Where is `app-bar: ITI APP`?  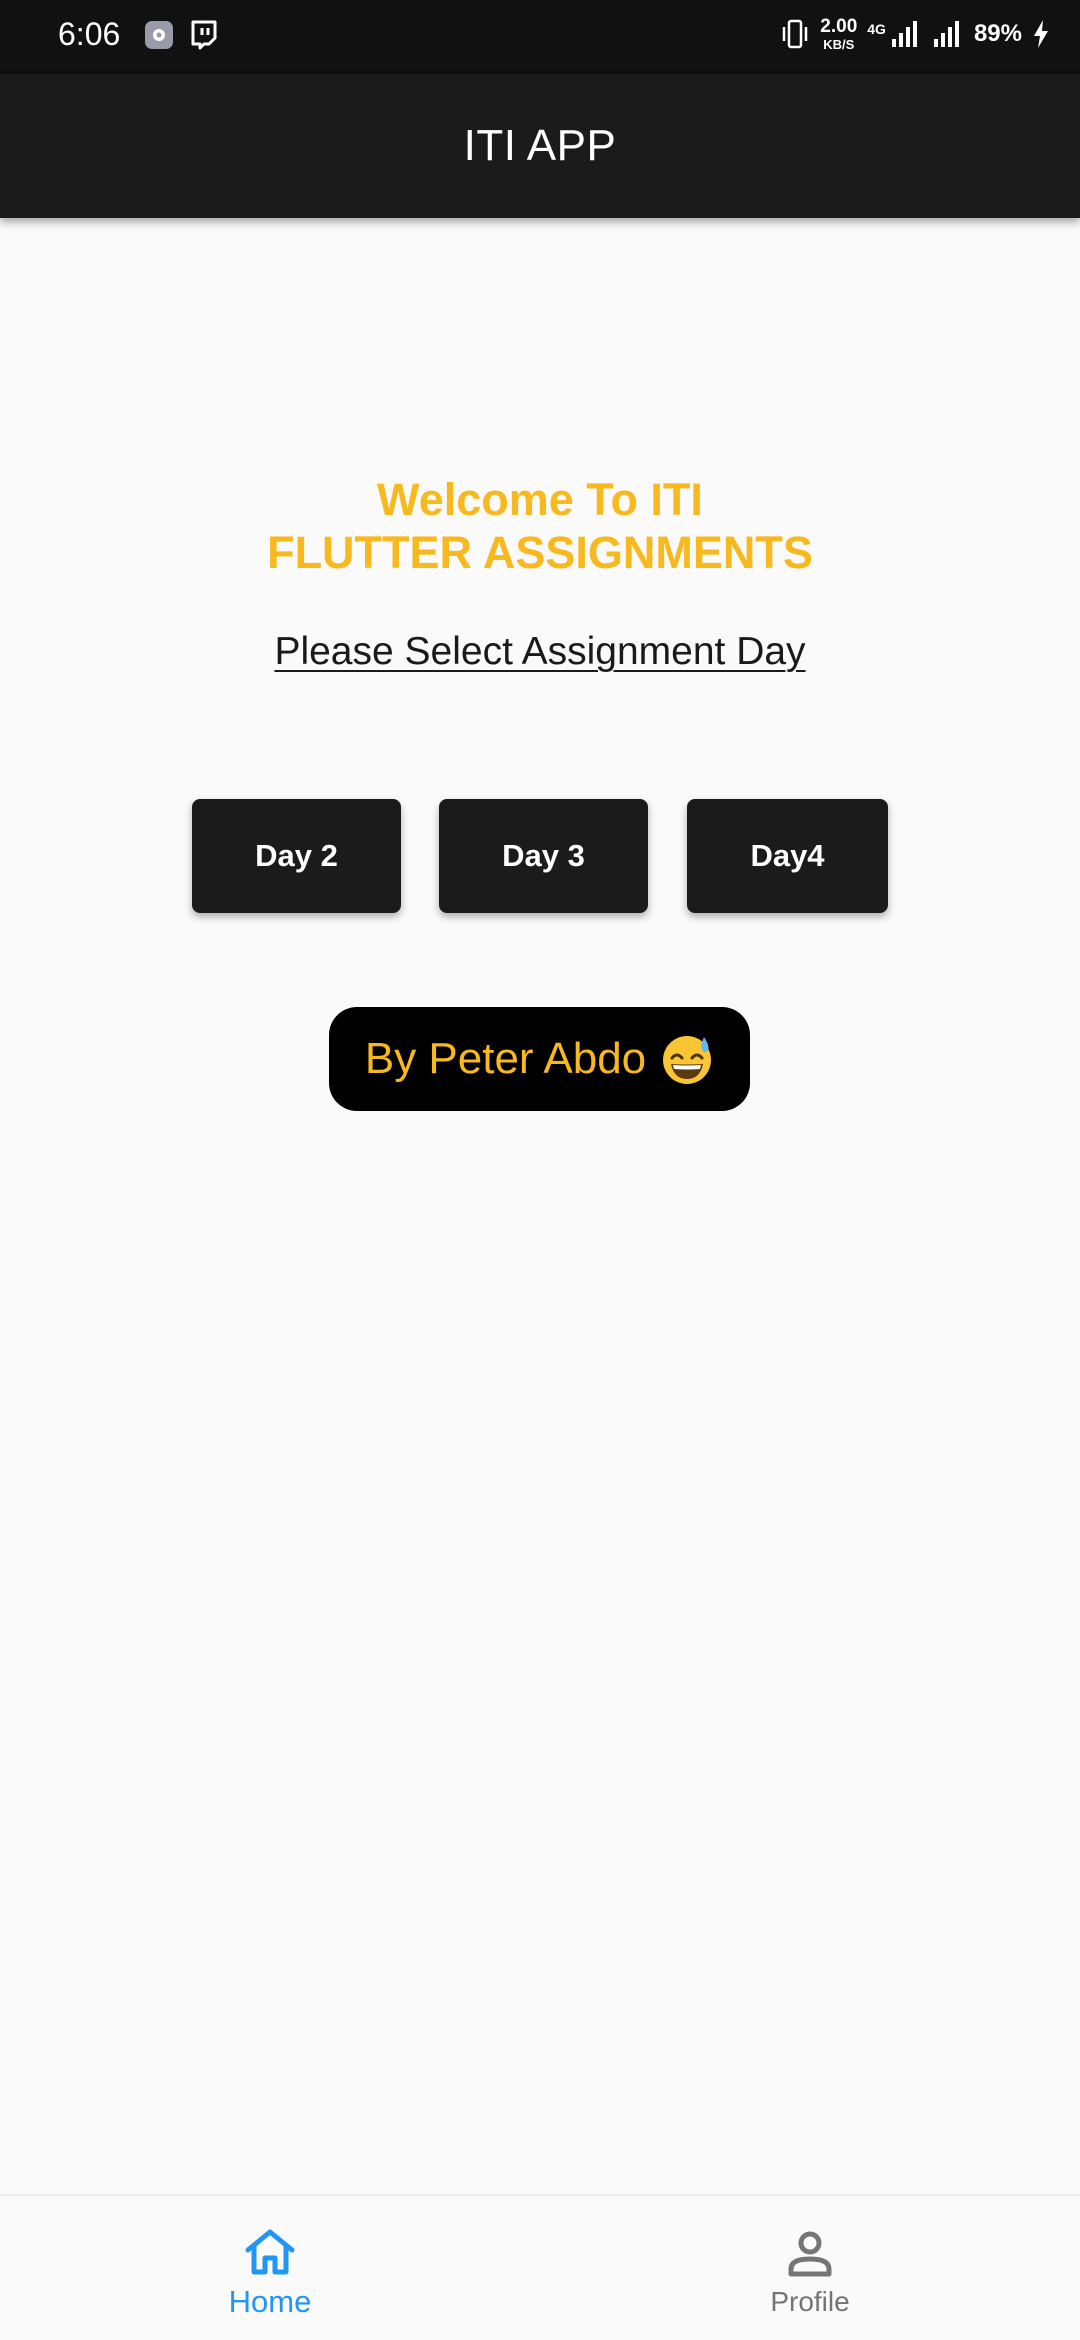 app-bar: ITI APP is located at coordinates (540, 146).